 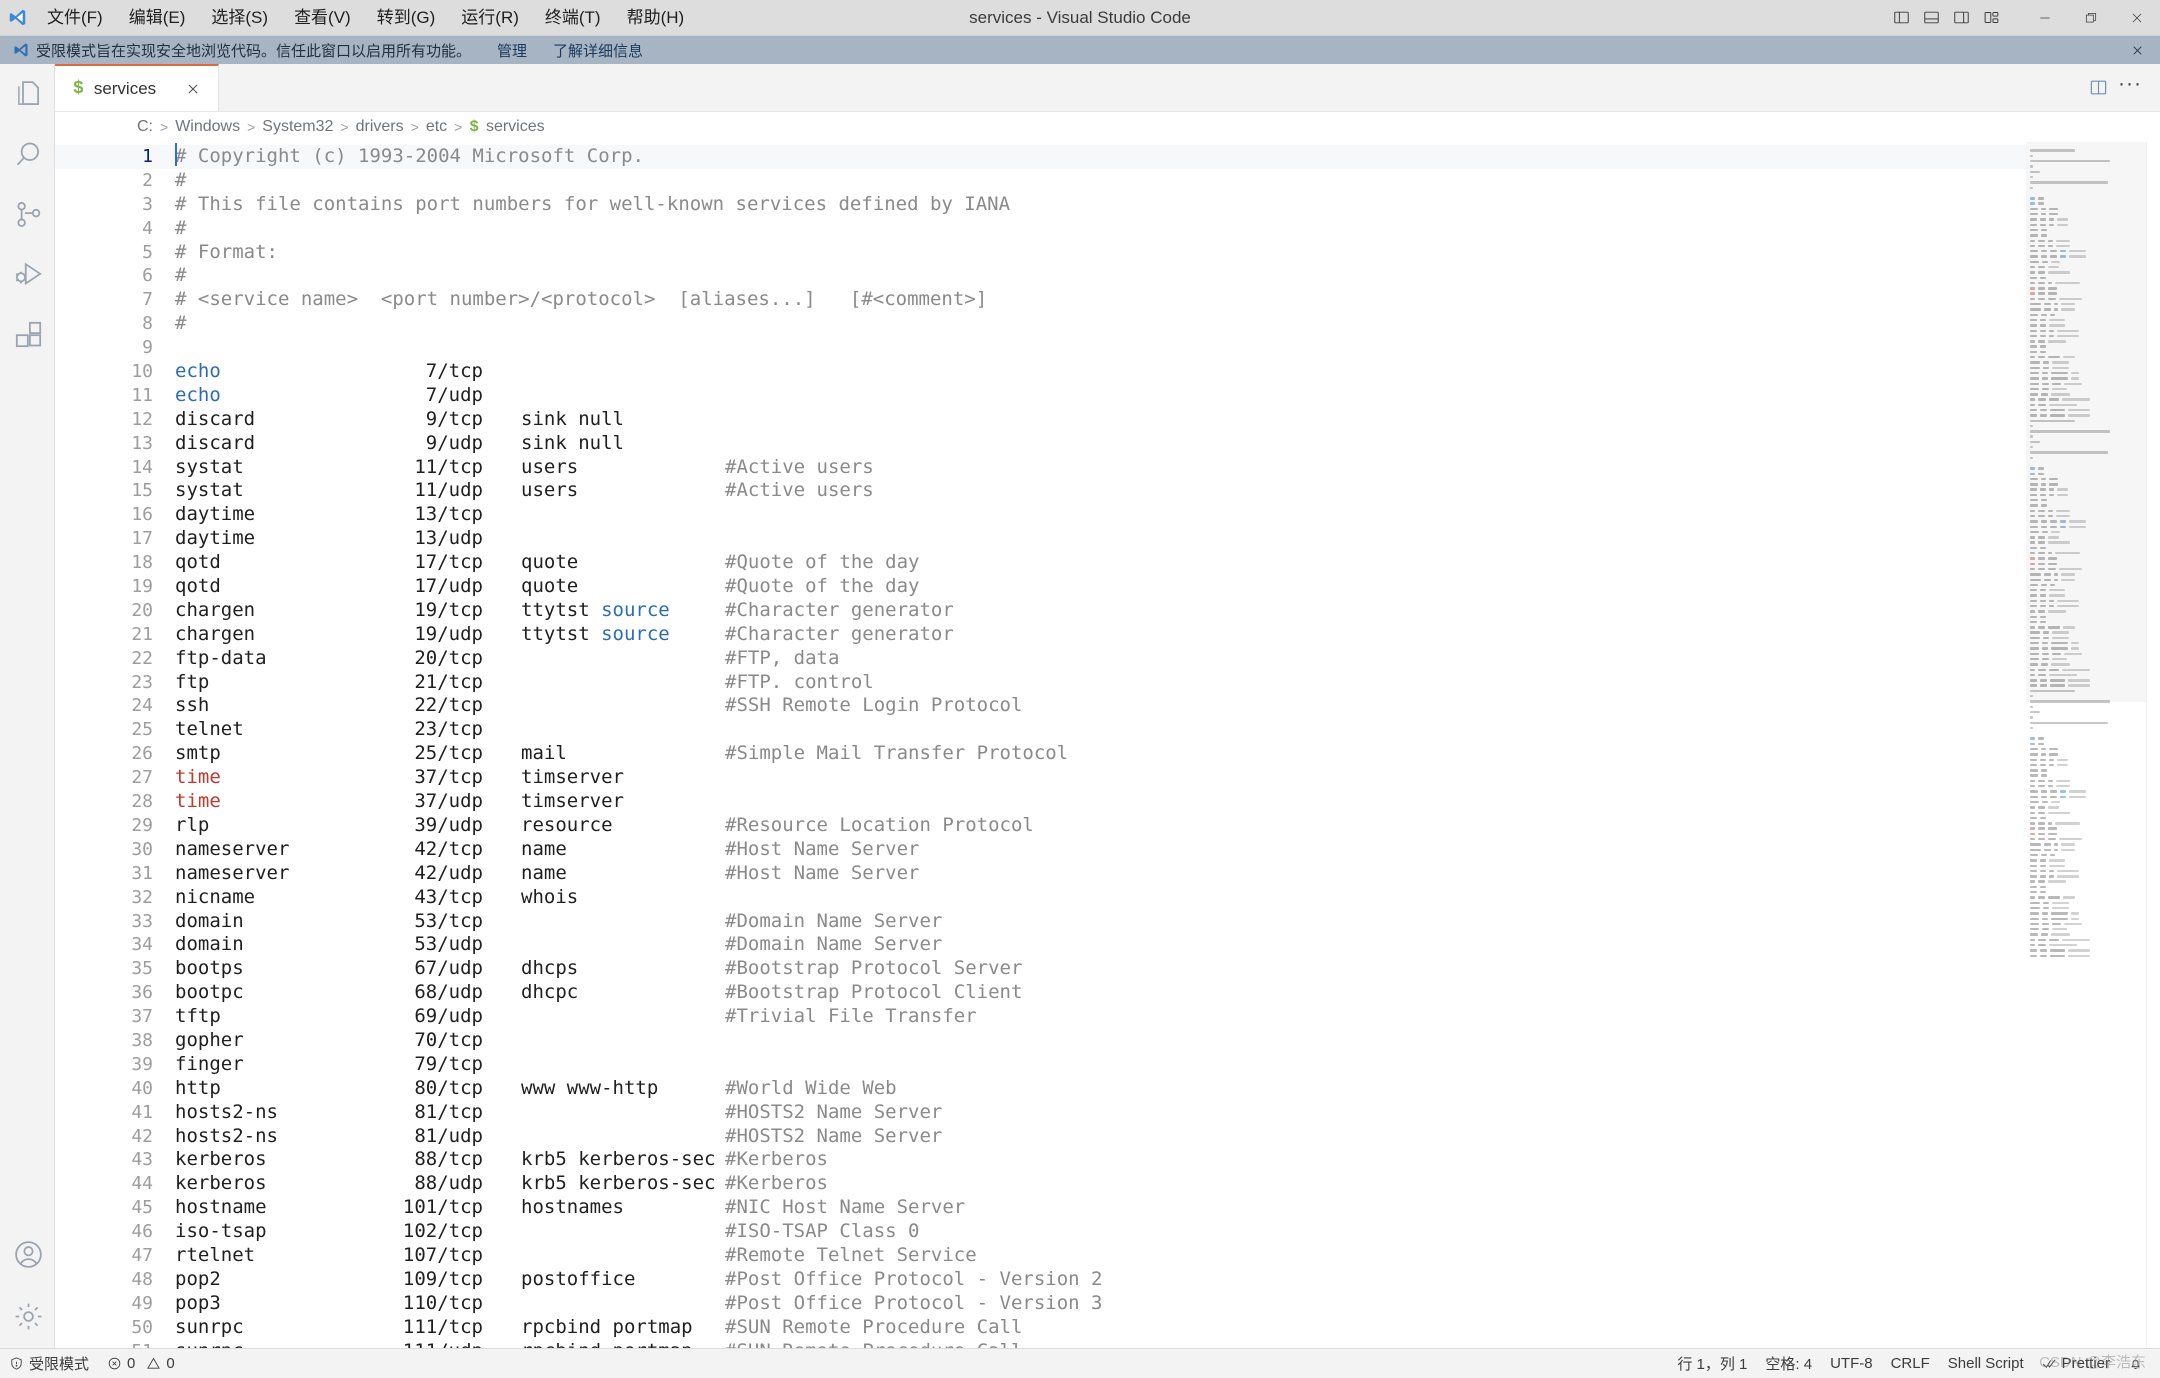 What do you see at coordinates (1040, 659) in the screenshot?
I see `code-line: 22 ftp-data 20/tcp #FTP, data` at bounding box center [1040, 659].